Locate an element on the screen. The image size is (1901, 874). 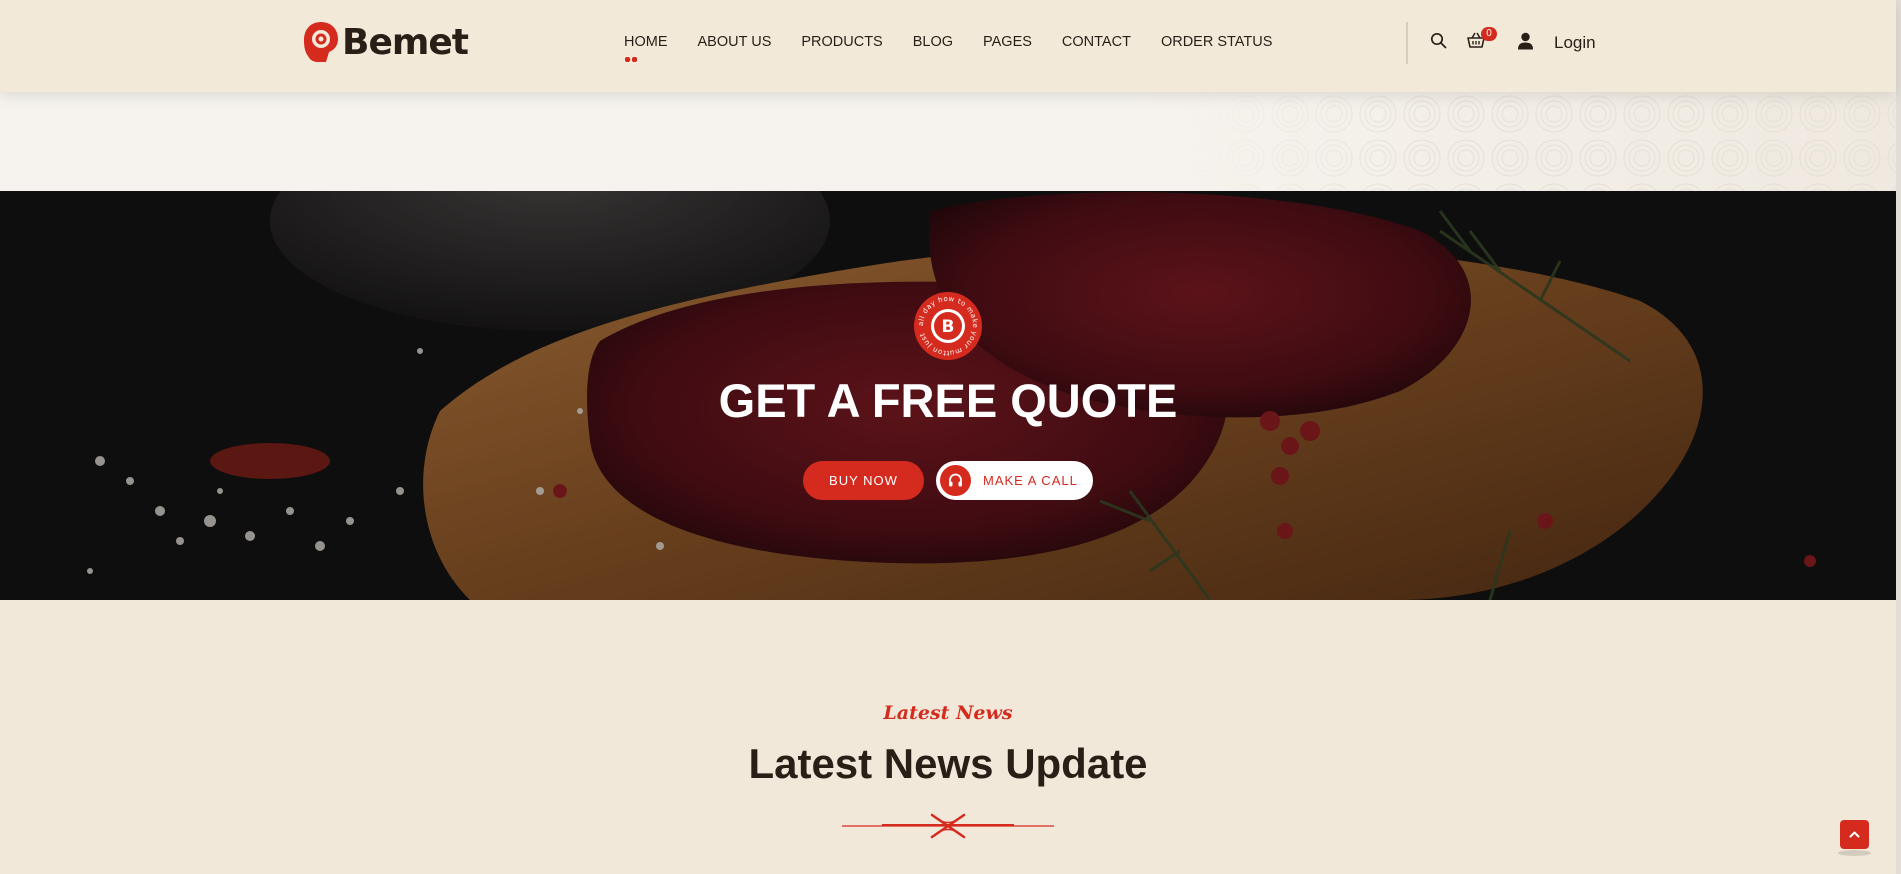
nav-pages: PAGES is located at coordinates (1007, 42).